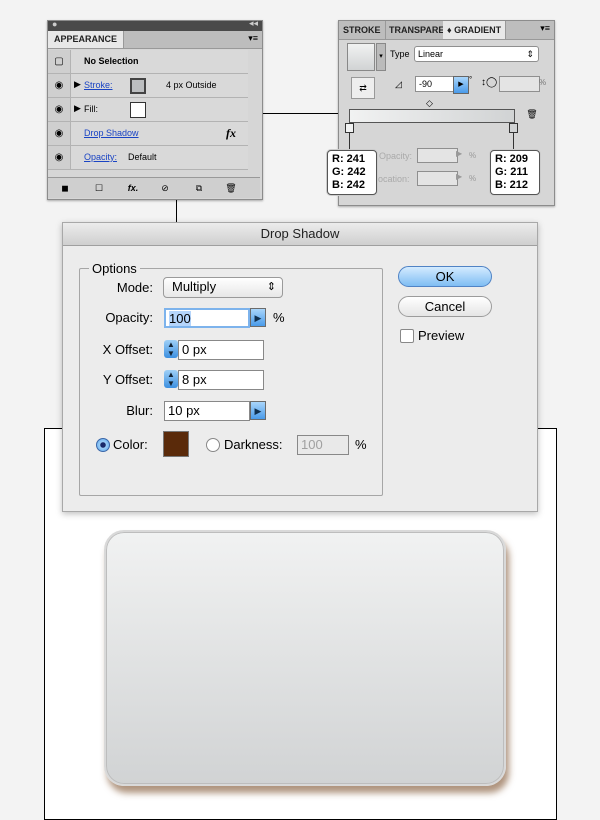  What do you see at coordinates (98, 85) in the screenshot?
I see `stroke-label: Stroke:` at bounding box center [98, 85].